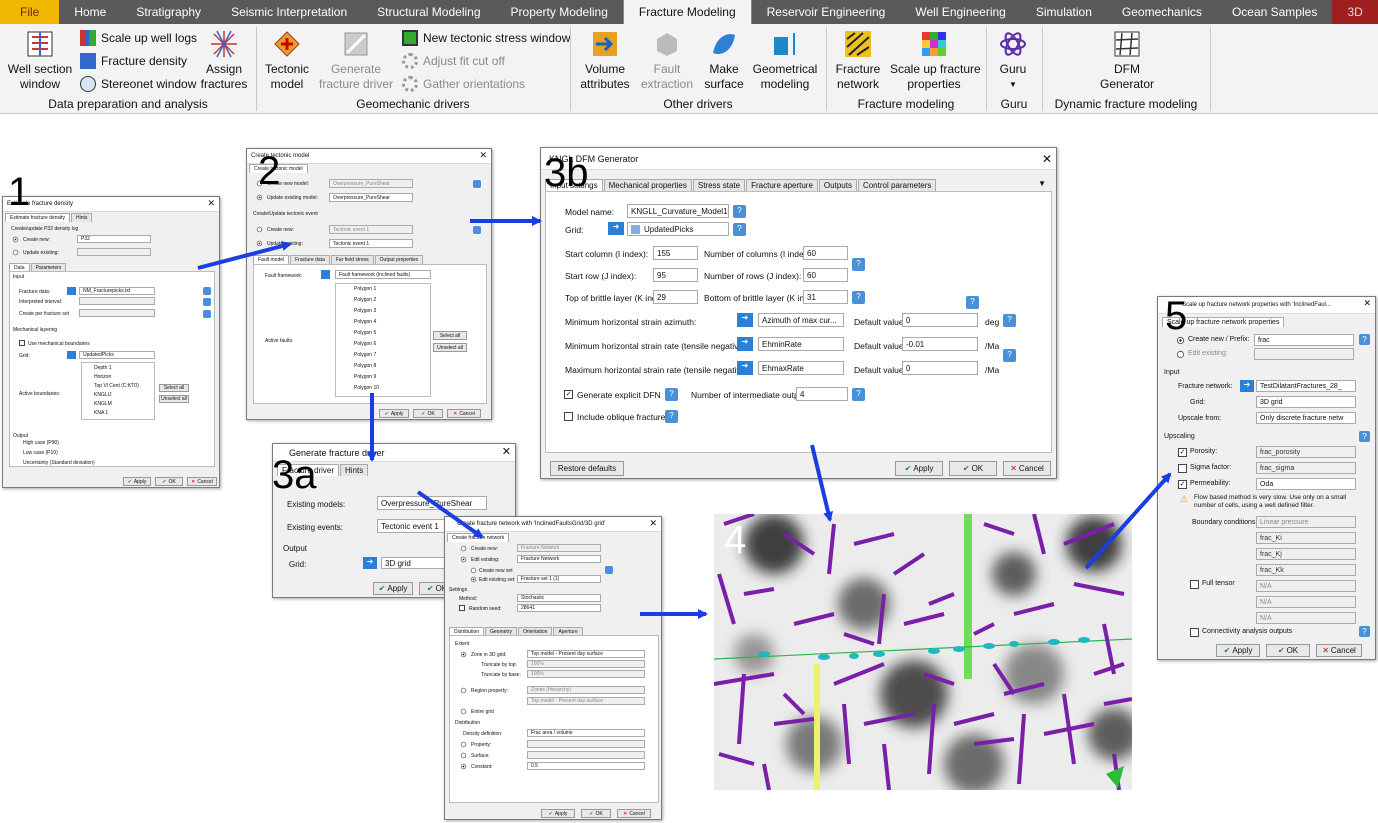 The height and width of the screenshot is (823, 1378). What do you see at coordinates (103, 395) in the screenshot?
I see `list-item: KNGLIJ` at bounding box center [103, 395].